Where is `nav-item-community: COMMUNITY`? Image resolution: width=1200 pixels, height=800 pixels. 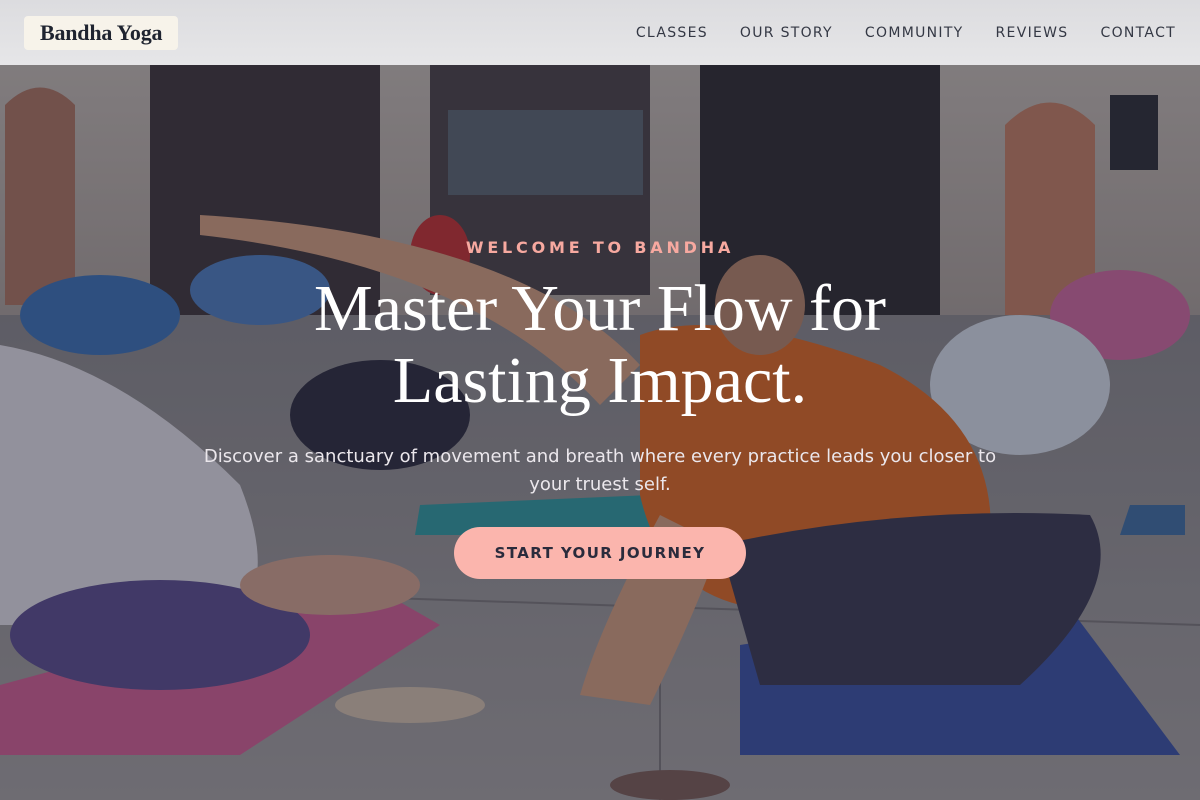 nav-item-community: COMMUNITY is located at coordinates (914, 33).